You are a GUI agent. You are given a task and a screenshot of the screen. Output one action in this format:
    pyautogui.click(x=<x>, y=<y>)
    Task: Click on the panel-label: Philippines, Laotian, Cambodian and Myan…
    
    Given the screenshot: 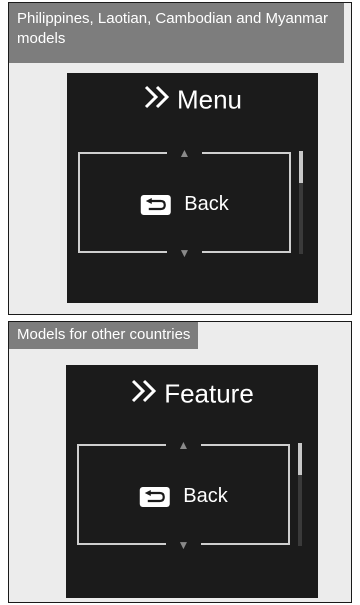 What is the action you would take?
    pyautogui.click(x=176, y=33)
    